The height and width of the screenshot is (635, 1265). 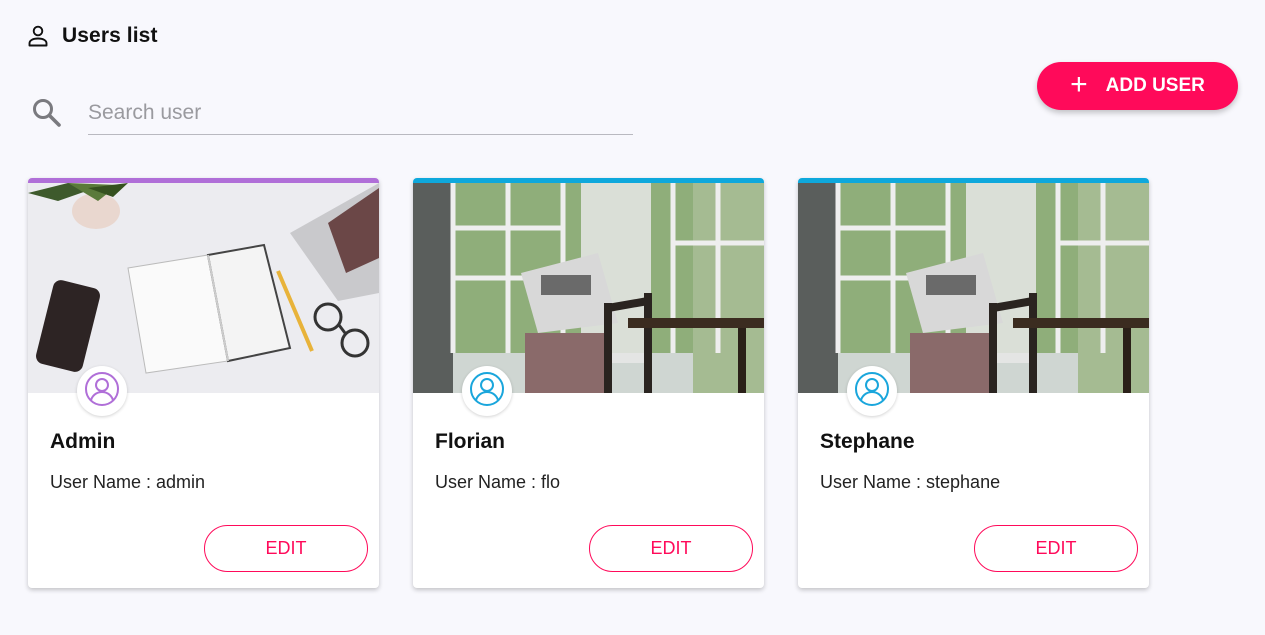 I want to click on plus-icon: +, so click(x=1079, y=84).